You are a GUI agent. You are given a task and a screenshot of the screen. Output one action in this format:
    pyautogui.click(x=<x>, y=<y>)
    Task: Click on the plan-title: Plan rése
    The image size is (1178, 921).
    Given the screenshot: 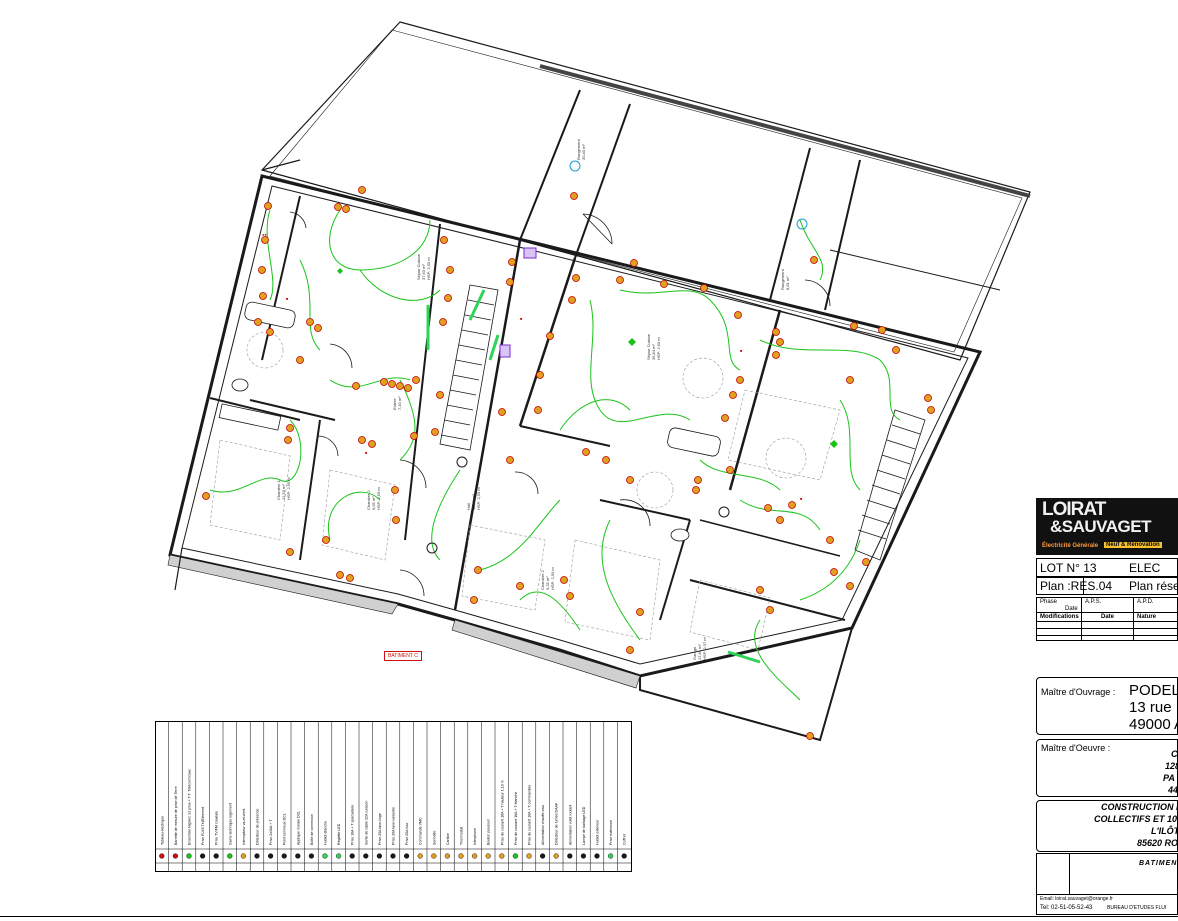 What is the action you would take?
    pyautogui.click(x=1153, y=586)
    